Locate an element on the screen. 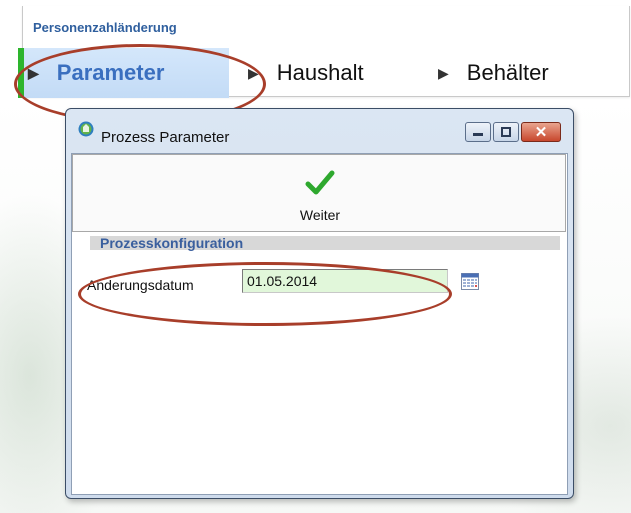 Image resolution: width=631 pixels, height=513 pixels. maximize-button is located at coordinates (506, 132).